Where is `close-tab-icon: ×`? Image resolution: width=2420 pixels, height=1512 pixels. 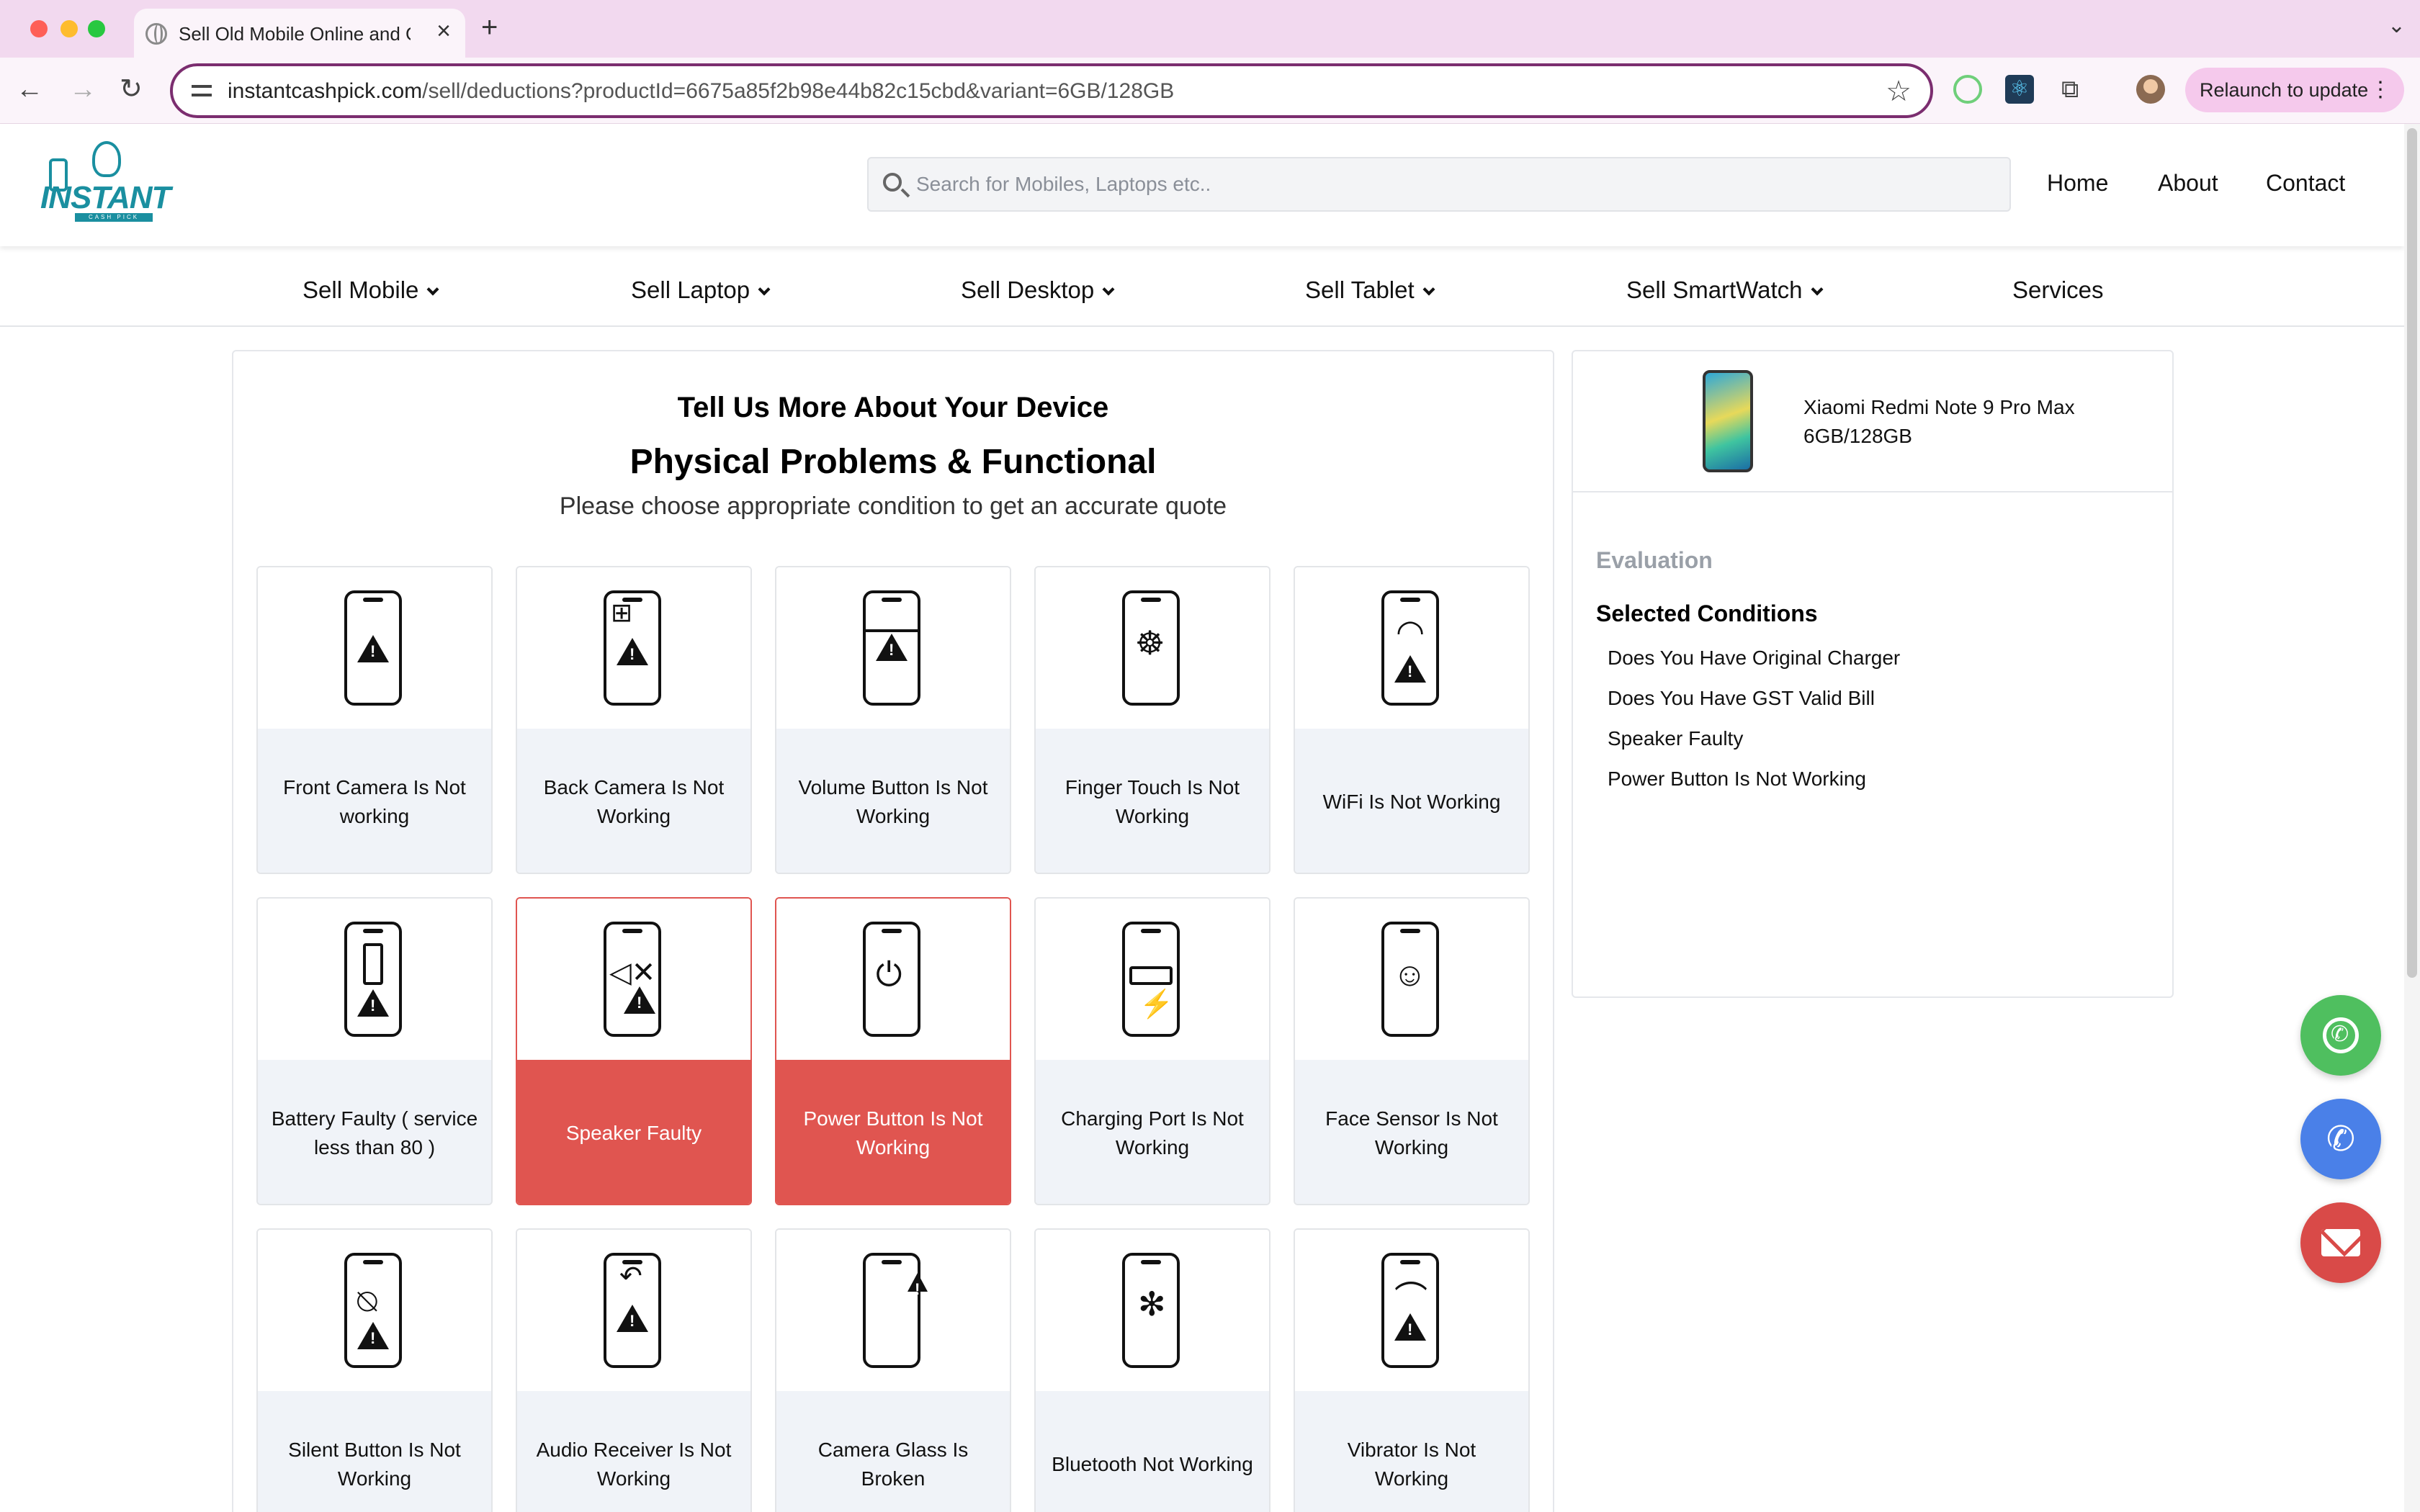 close-tab-icon: × is located at coordinates (443, 31).